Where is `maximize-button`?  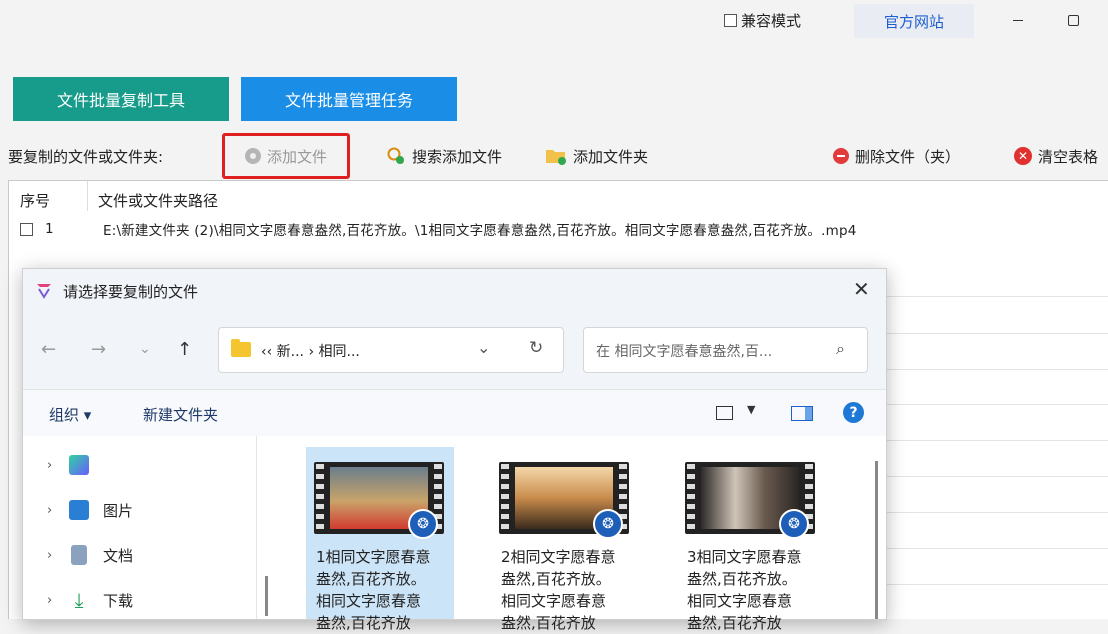
maximize-button is located at coordinates (1073, 20).